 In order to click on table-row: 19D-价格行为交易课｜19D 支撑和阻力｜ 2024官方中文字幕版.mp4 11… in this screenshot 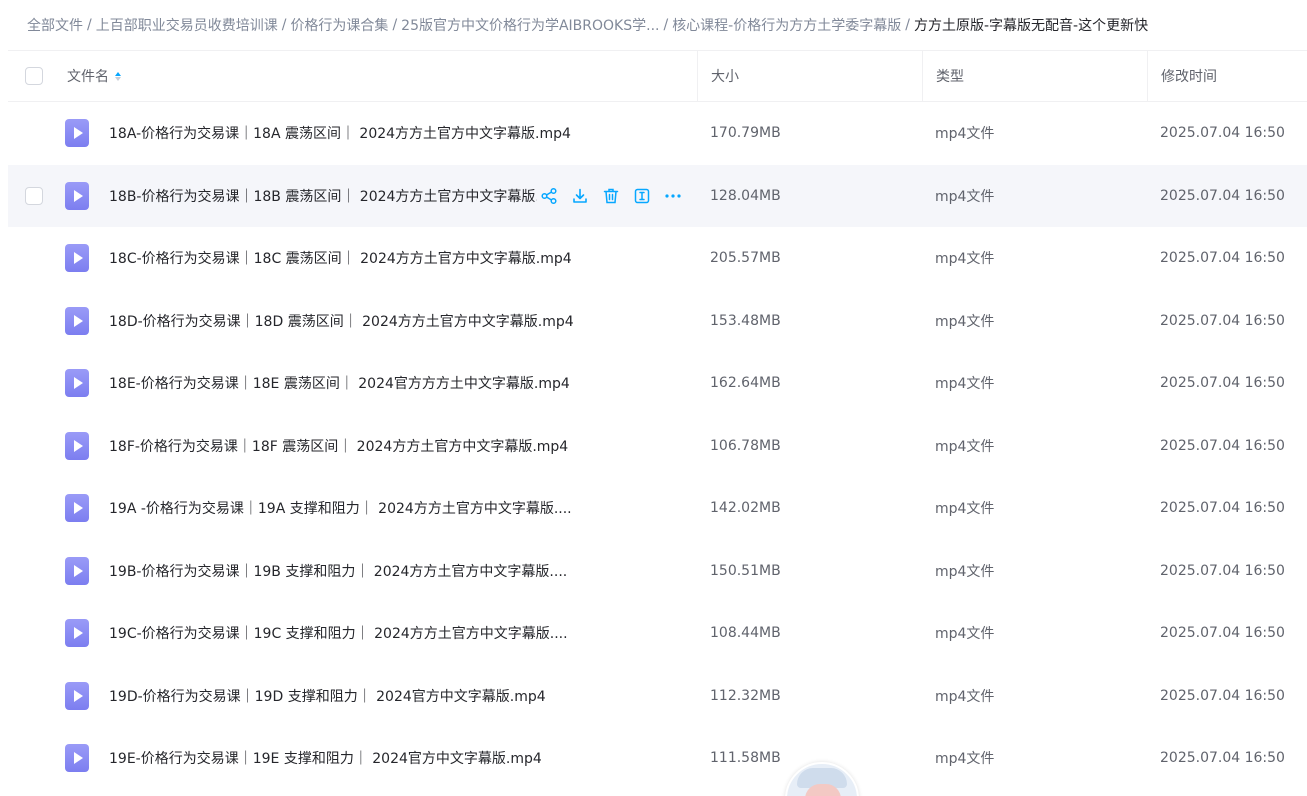, I will do `click(657, 696)`.